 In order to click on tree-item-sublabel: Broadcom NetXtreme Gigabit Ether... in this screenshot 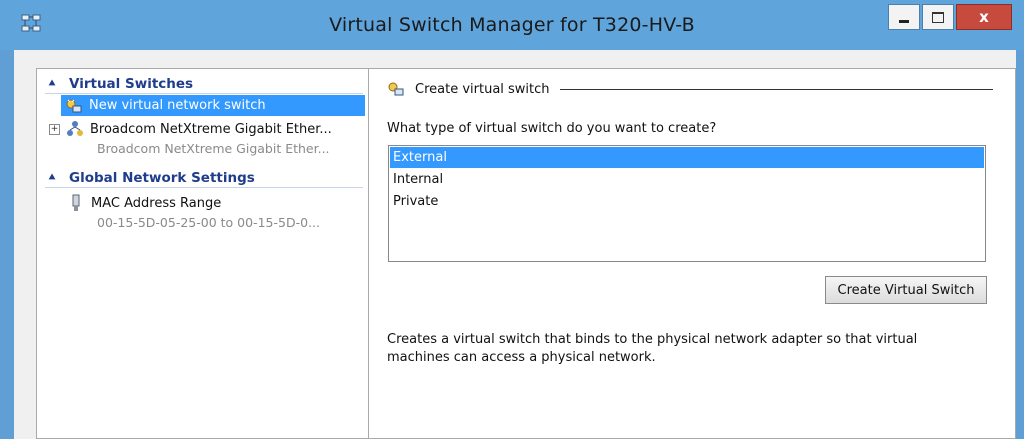, I will do `click(213, 148)`.